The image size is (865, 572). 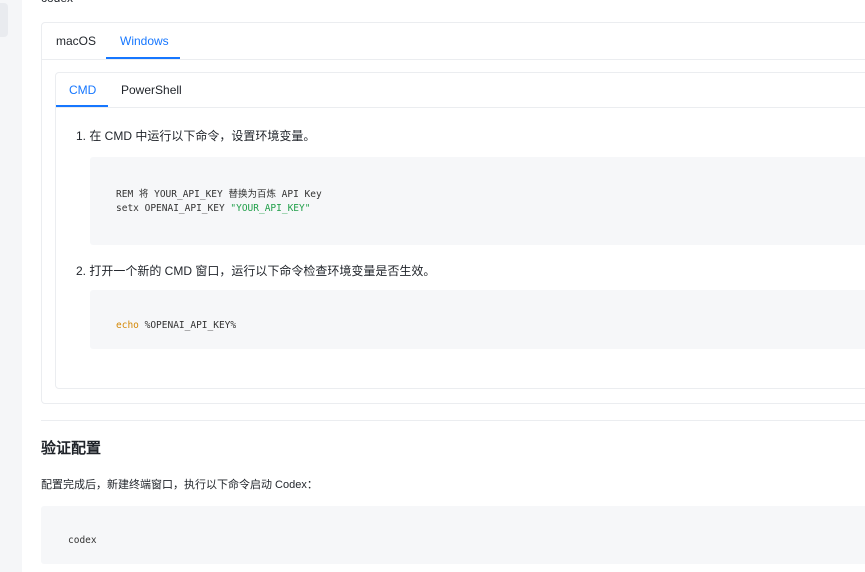 I want to click on section-description: 配置完成后，新建终端窗口，执行以下命令启动 Codex：, so click(x=179, y=485).